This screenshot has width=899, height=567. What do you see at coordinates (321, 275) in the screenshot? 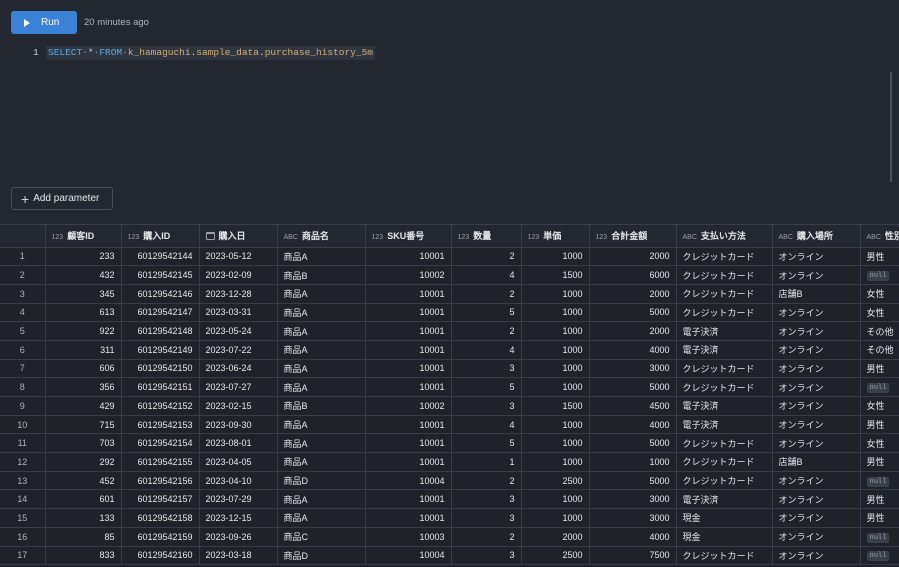
I see `table-cell: 商品B` at bounding box center [321, 275].